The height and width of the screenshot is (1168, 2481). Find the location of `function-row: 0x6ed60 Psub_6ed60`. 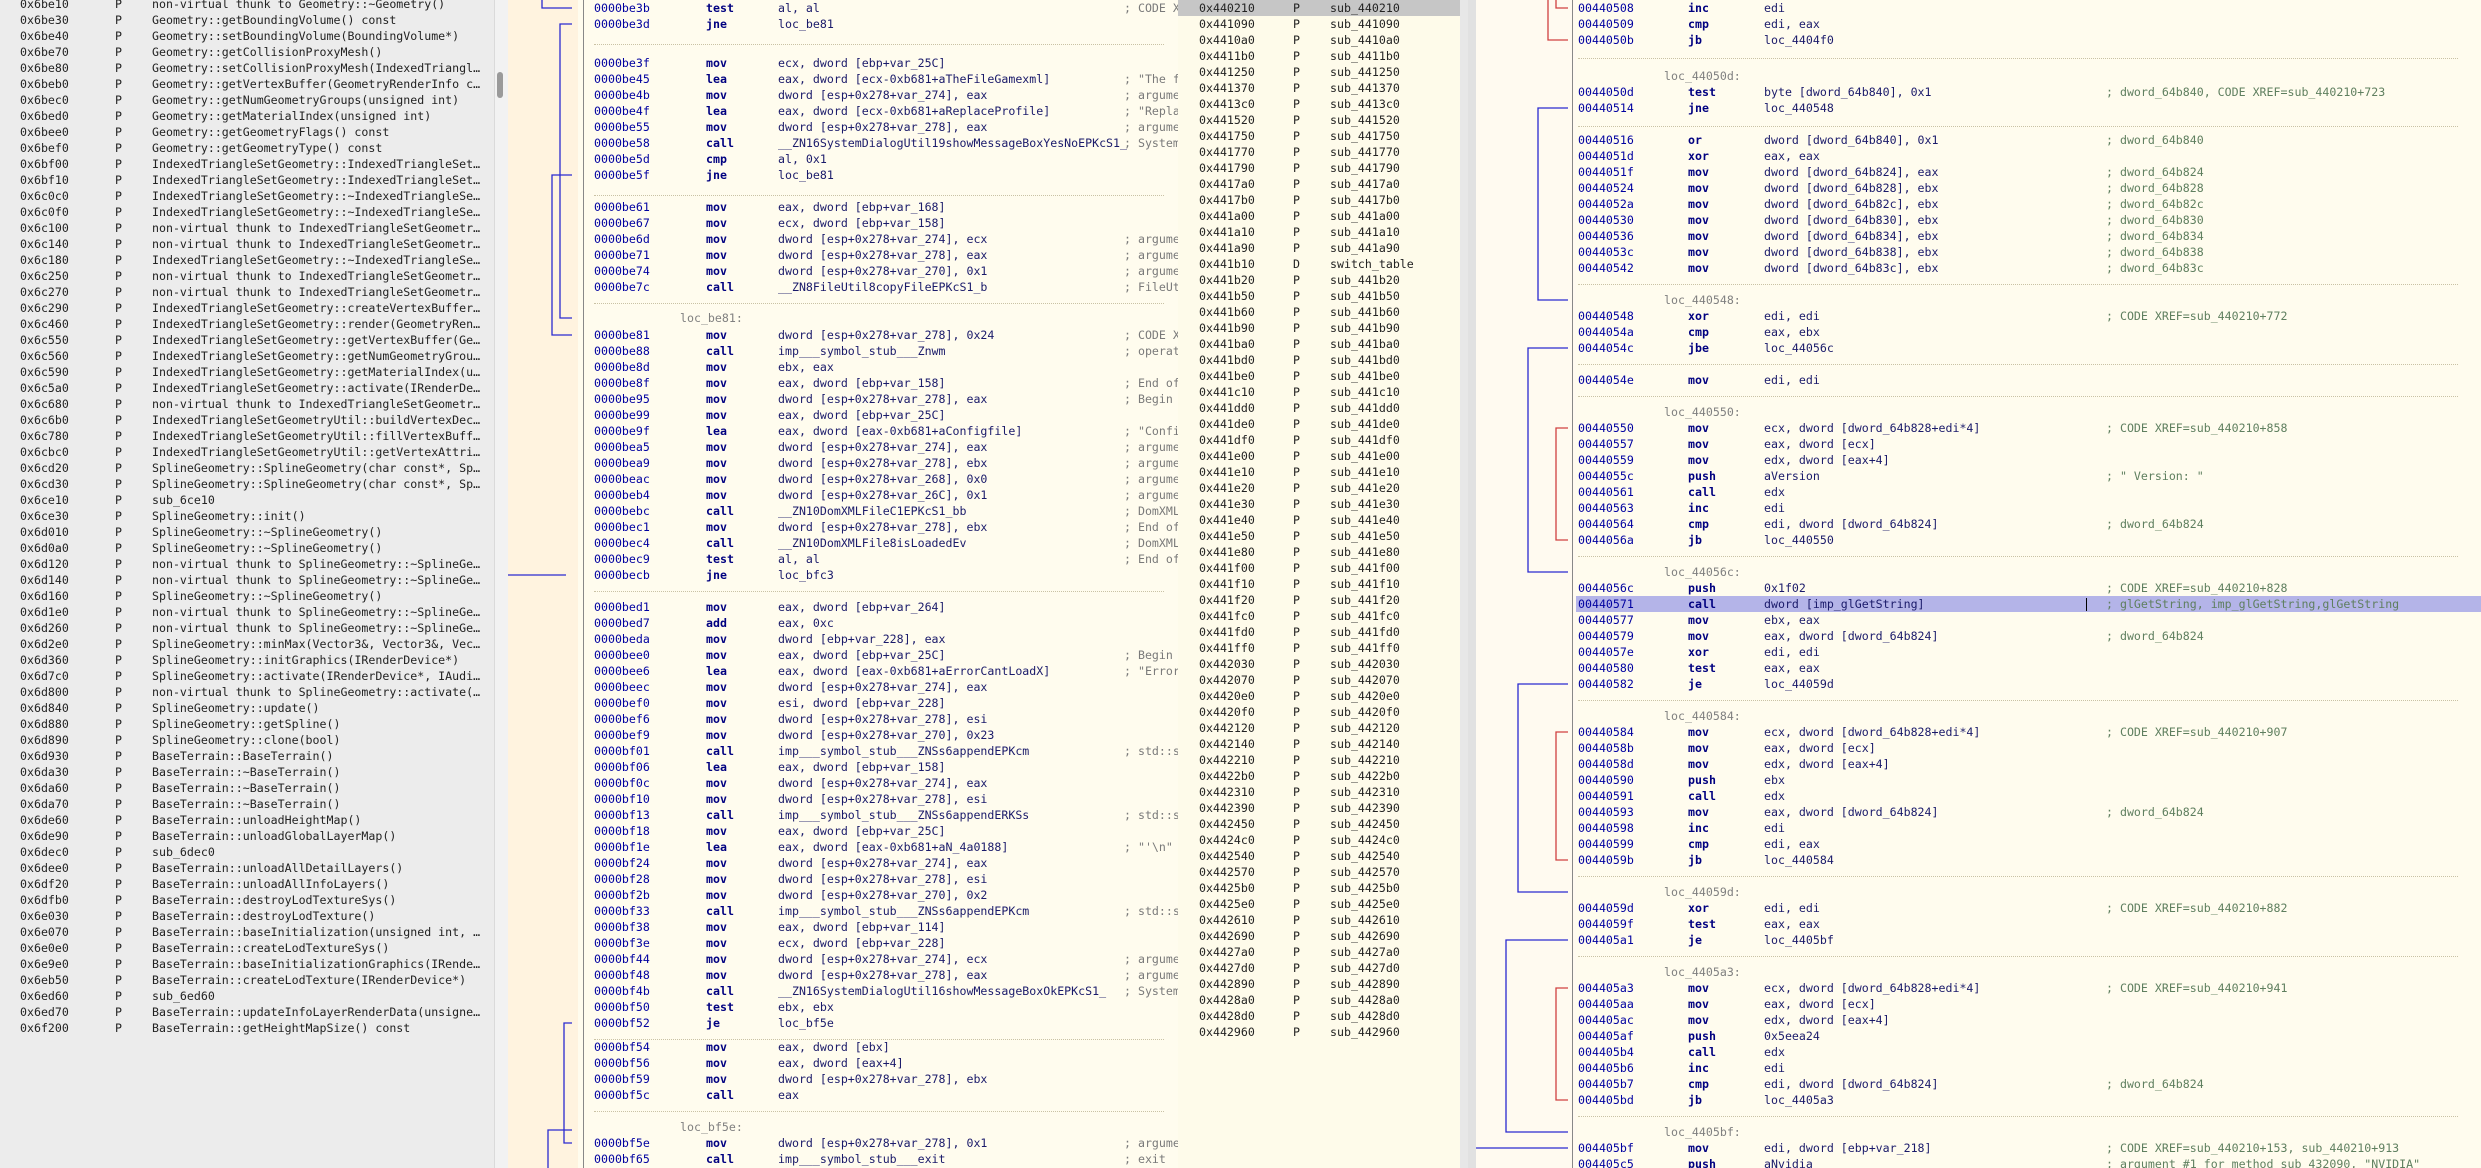

function-row: 0x6ed60 Psub_6ed60 is located at coordinates (245, 996).